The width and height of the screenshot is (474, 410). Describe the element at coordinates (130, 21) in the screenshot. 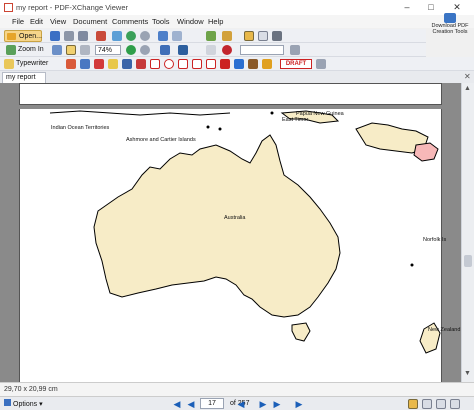

I see `menu-comments: Comments` at that location.